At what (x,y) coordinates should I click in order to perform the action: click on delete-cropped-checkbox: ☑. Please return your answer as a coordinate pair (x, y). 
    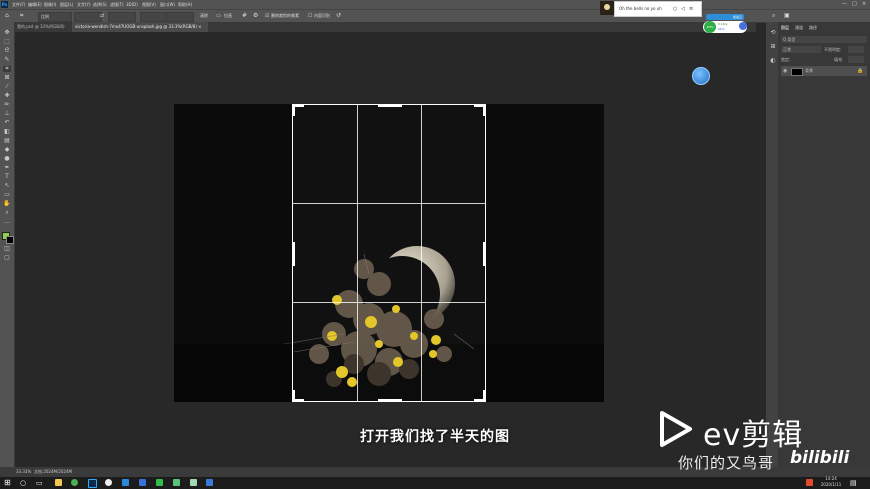
    Looking at the image, I should click on (267, 16).